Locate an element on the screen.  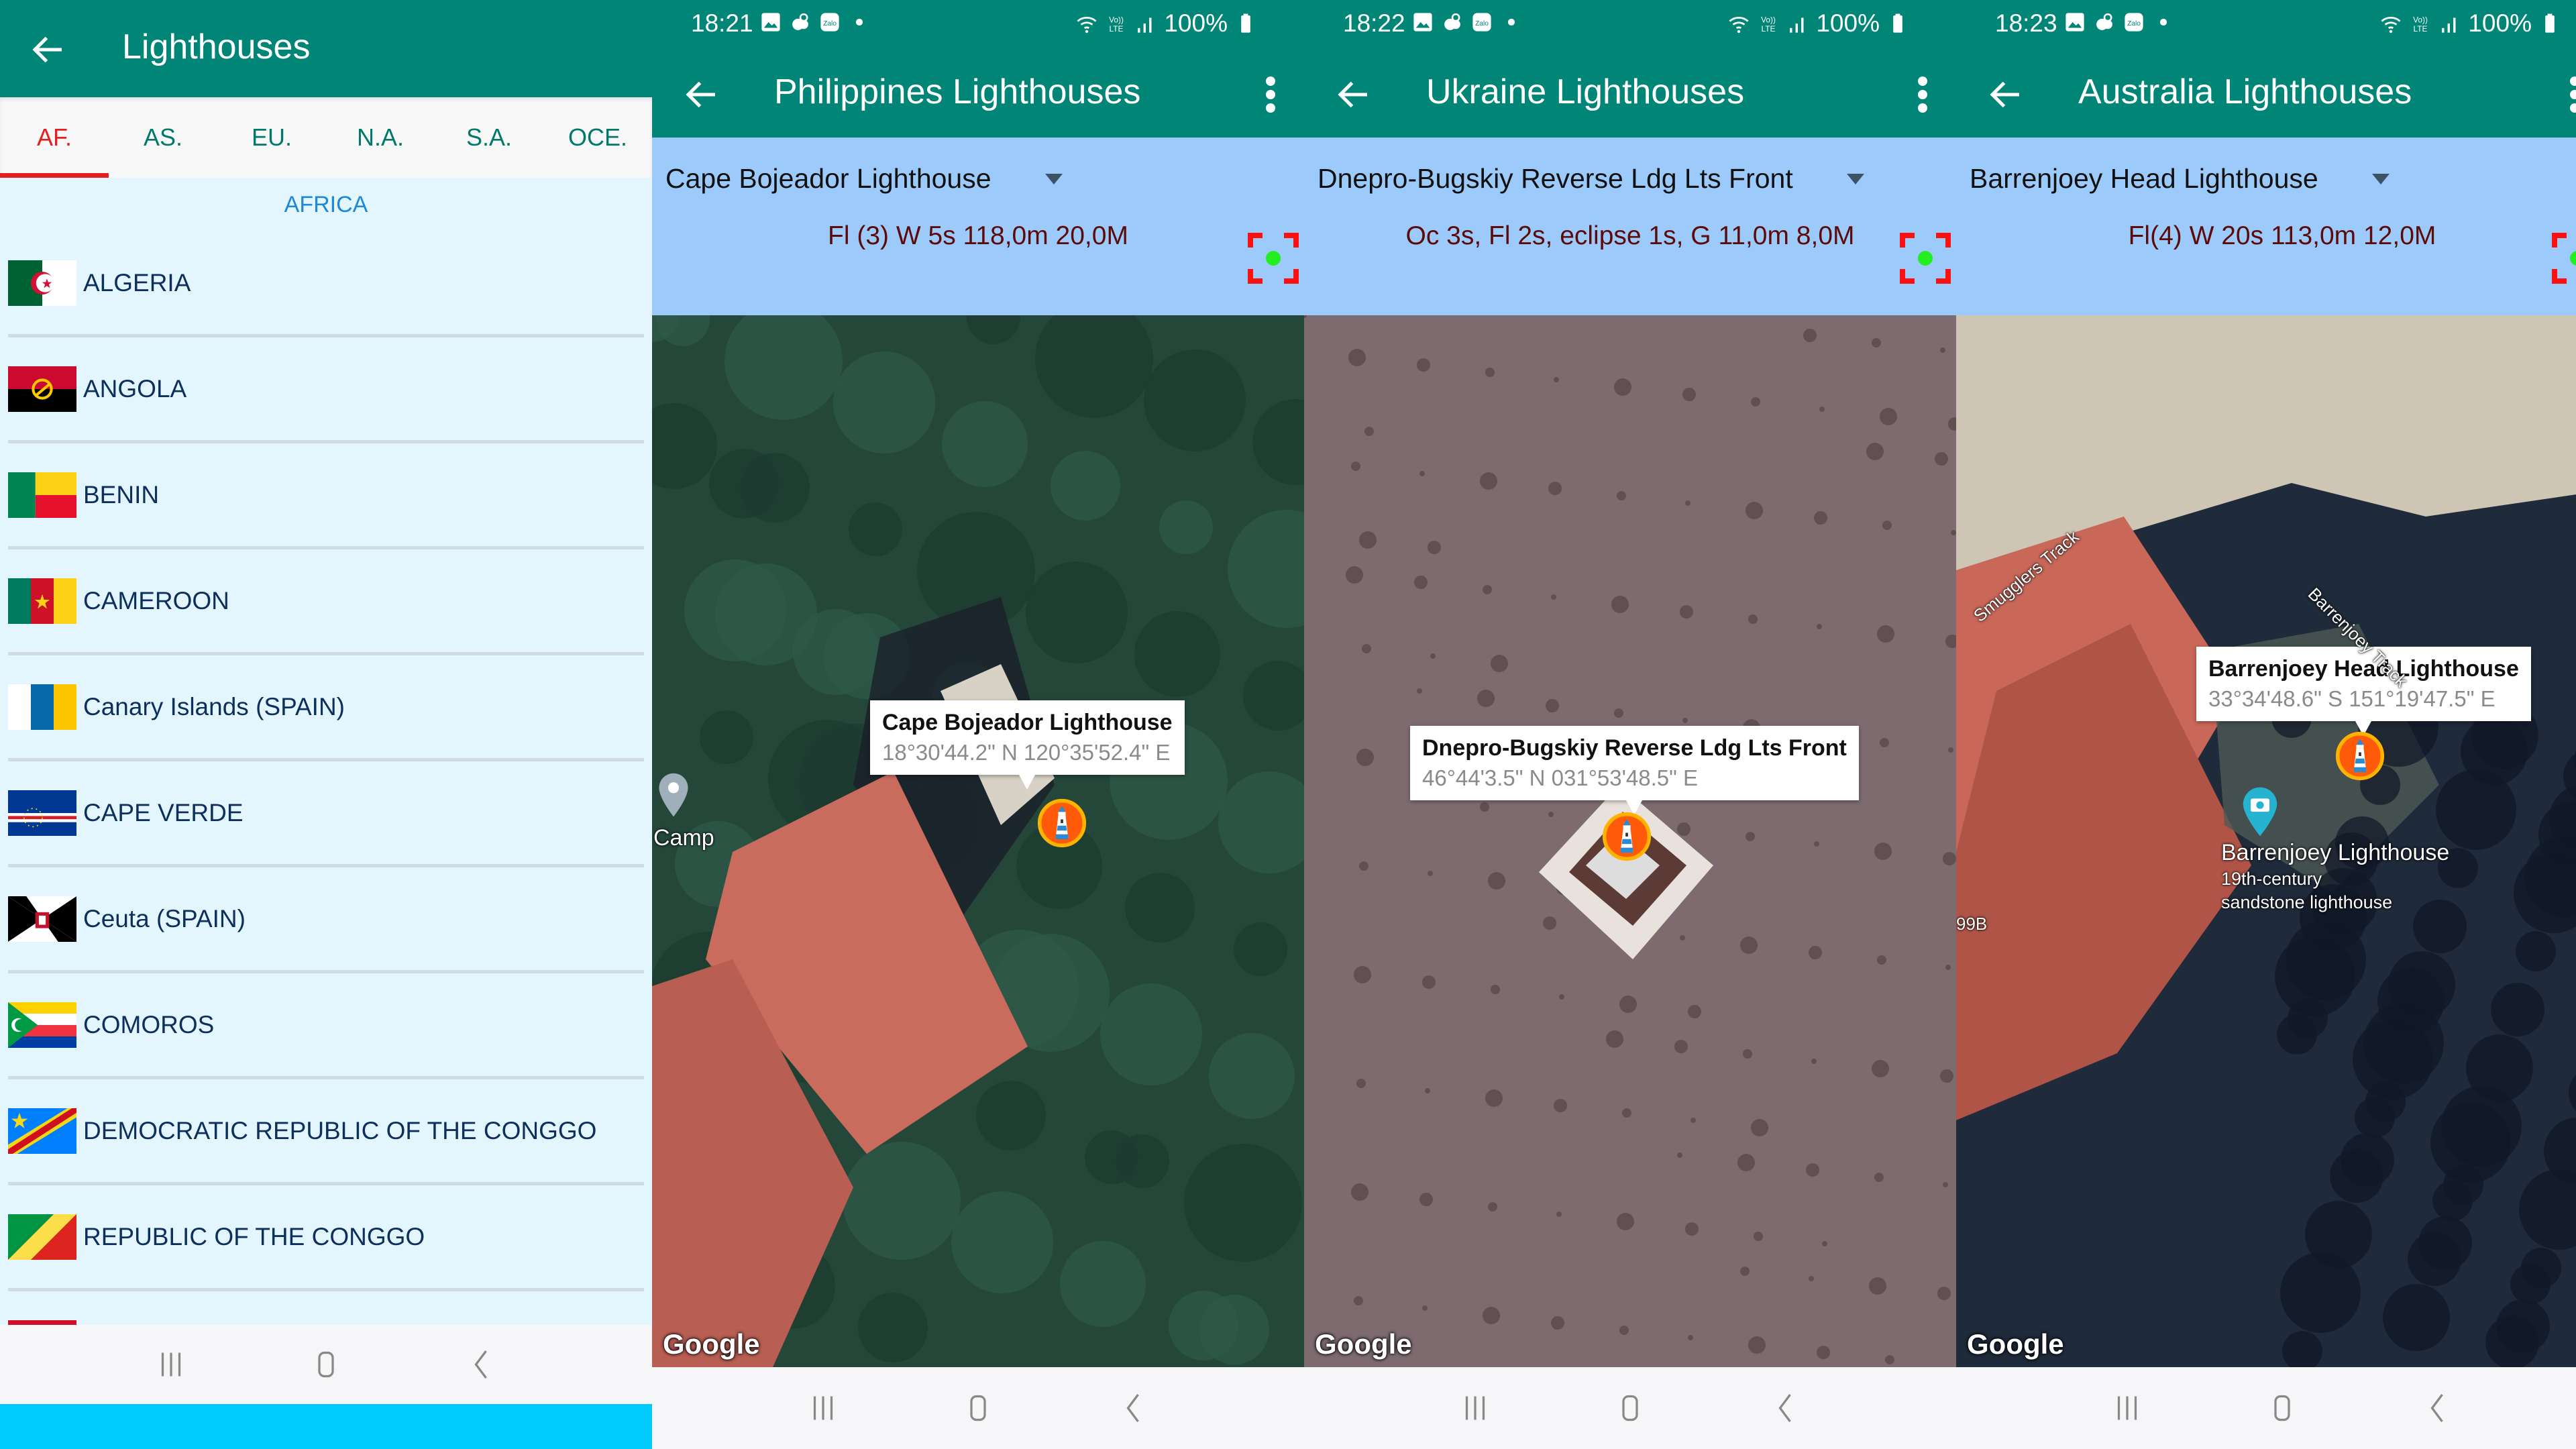
status-bar: 18:22 Zalo Vo)) LTE 100% is located at coordinates (1630, 25).